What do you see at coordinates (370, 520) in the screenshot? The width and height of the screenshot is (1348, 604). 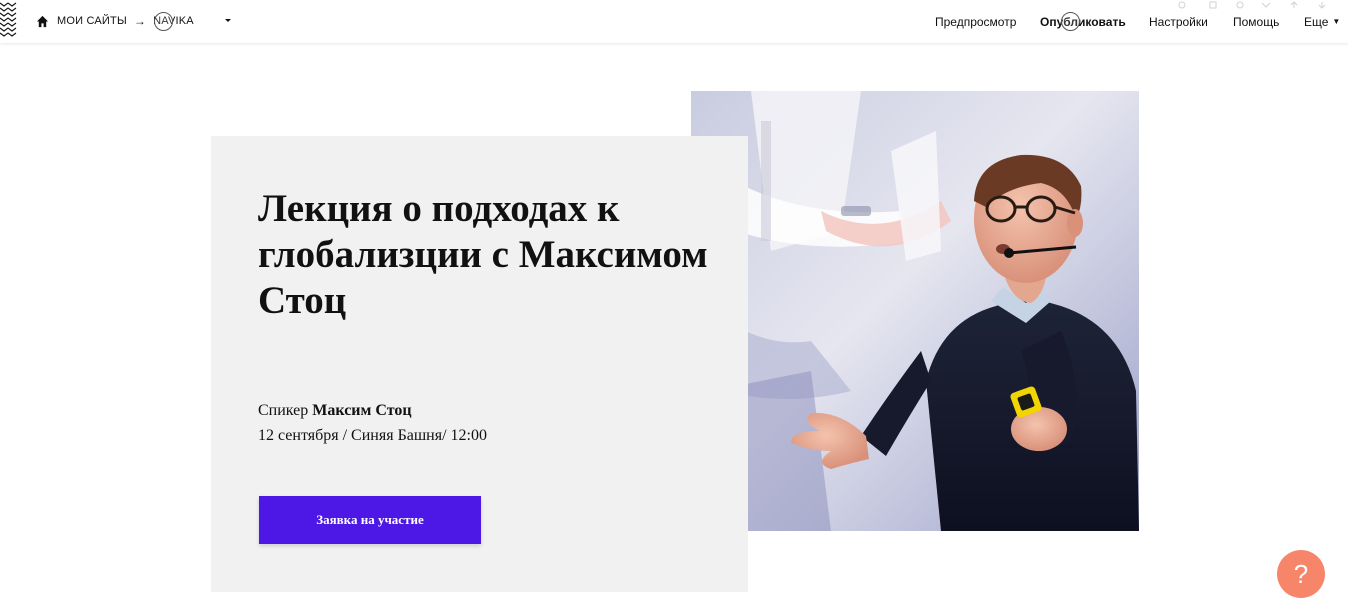 I see `register-button: Заявка на участие` at bounding box center [370, 520].